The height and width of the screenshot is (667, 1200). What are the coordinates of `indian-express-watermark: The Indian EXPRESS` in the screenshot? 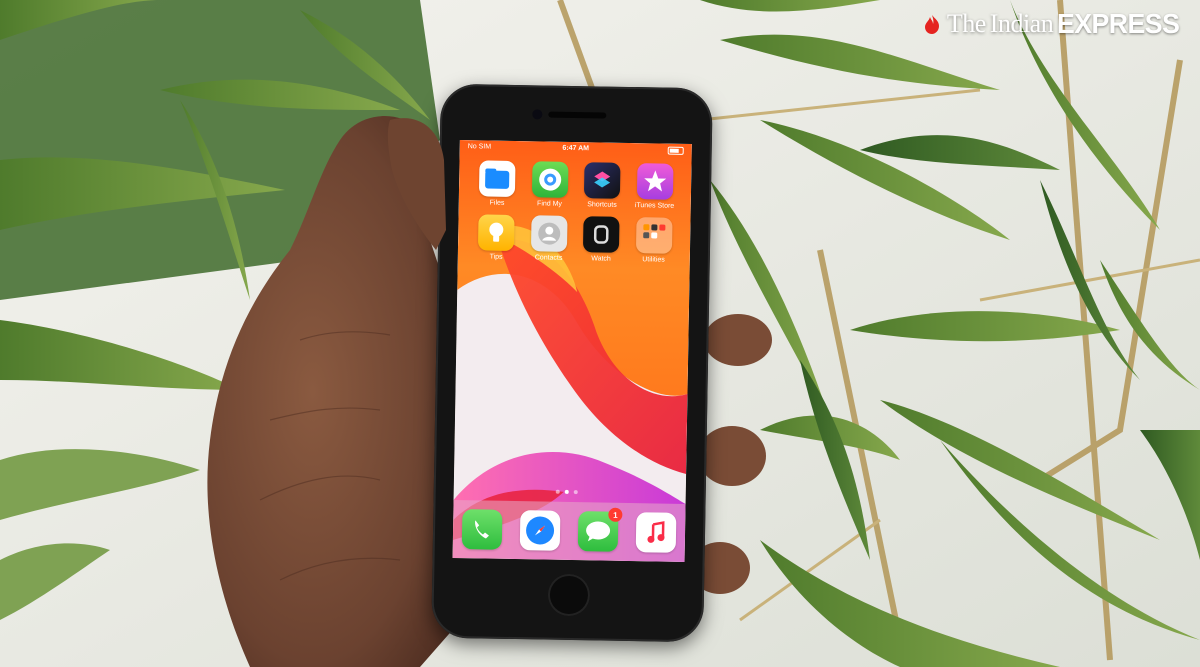 It's located at (1053, 24).